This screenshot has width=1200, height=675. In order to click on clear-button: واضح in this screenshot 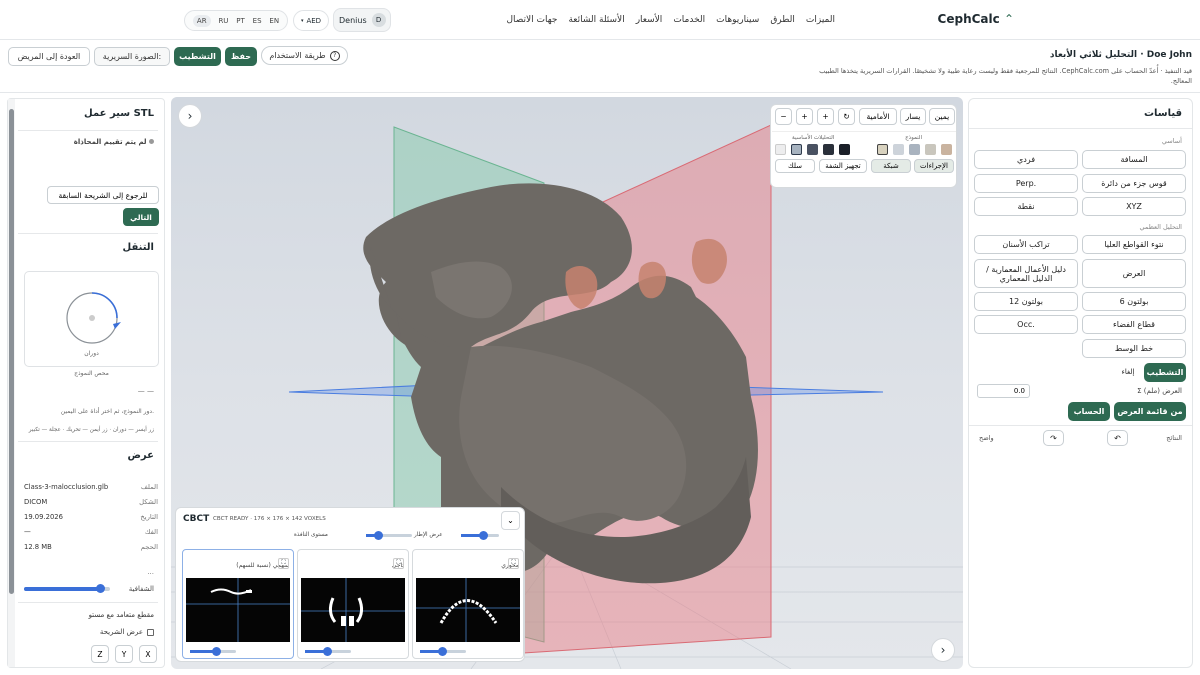, I will do `click(986, 438)`.